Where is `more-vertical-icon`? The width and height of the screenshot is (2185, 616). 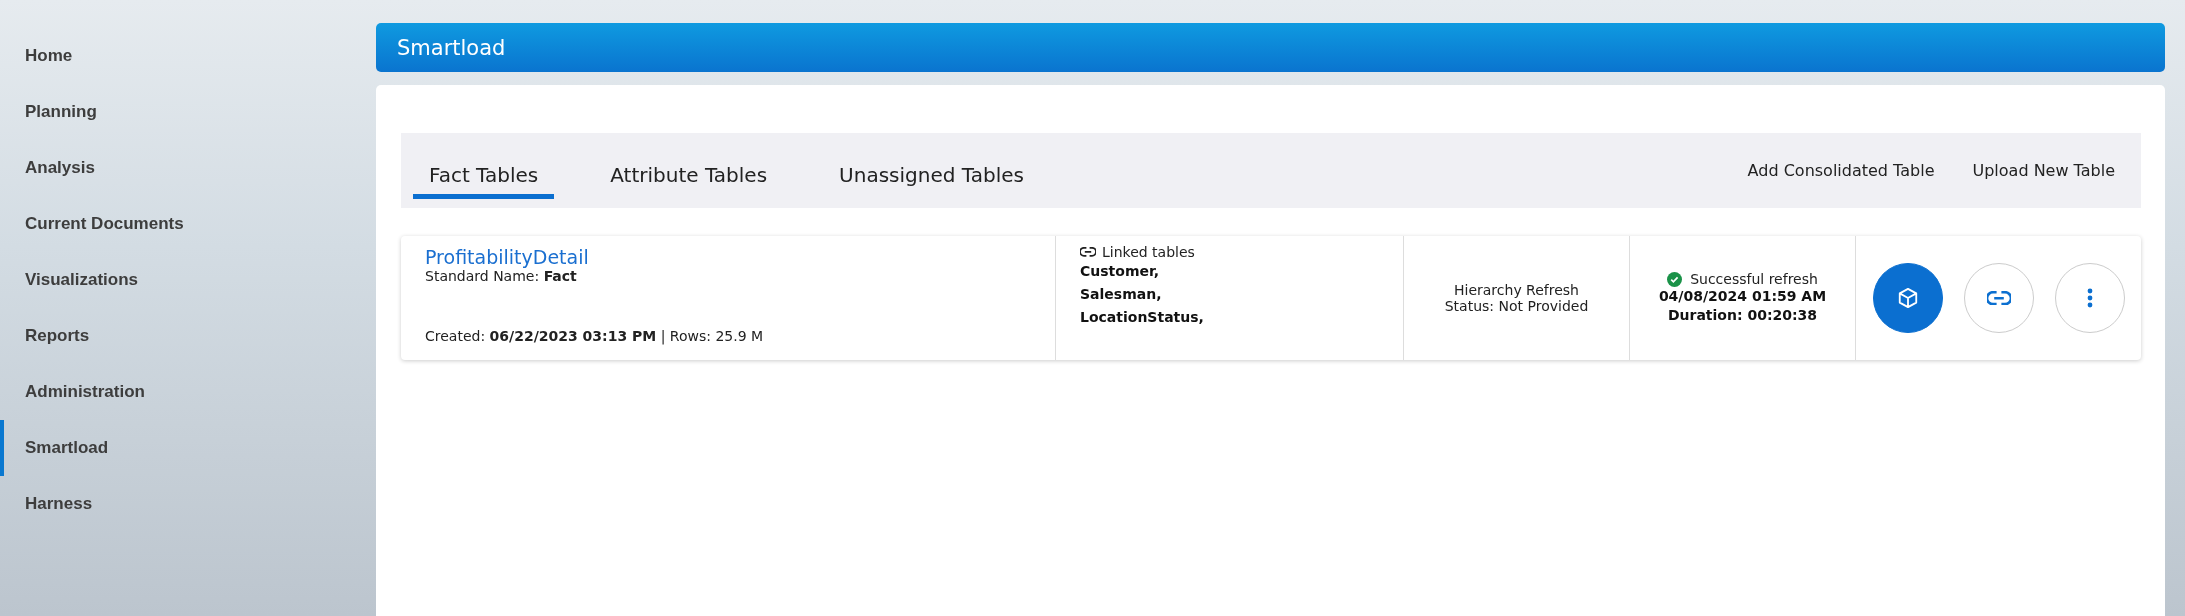 more-vertical-icon is located at coordinates (2089, 298).